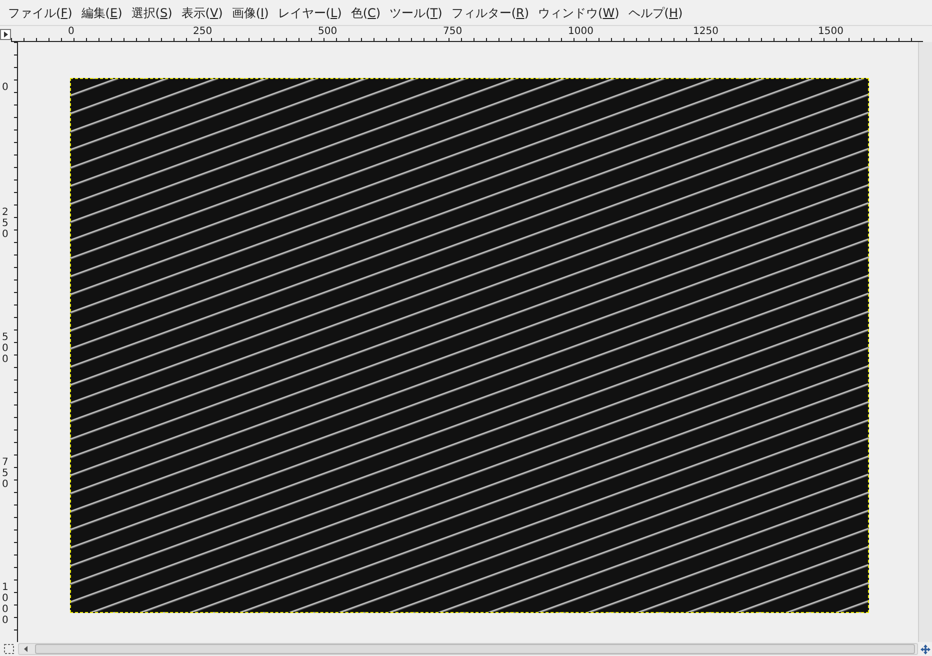 Image resolution: width=932 pixels, height=656 pixels. I want to click on horizontal-scrollbar, so click(468, 649).